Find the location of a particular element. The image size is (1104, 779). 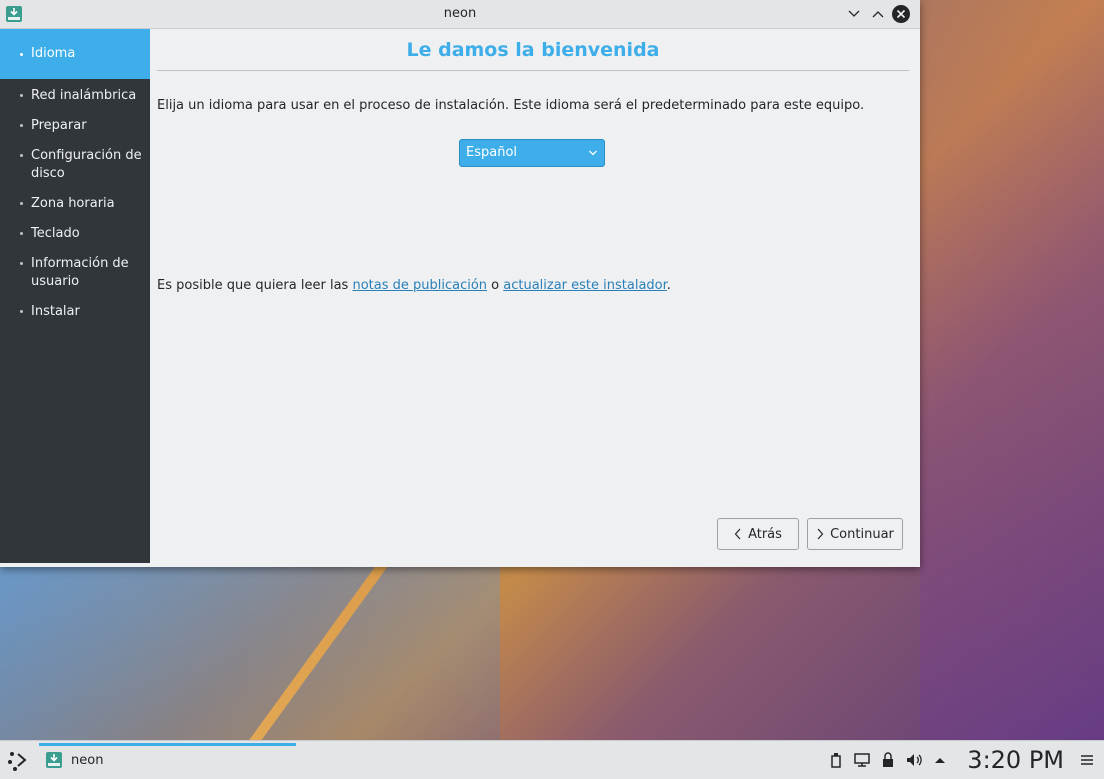

step-prepare: Preparar is located at coordinates (75, 126).